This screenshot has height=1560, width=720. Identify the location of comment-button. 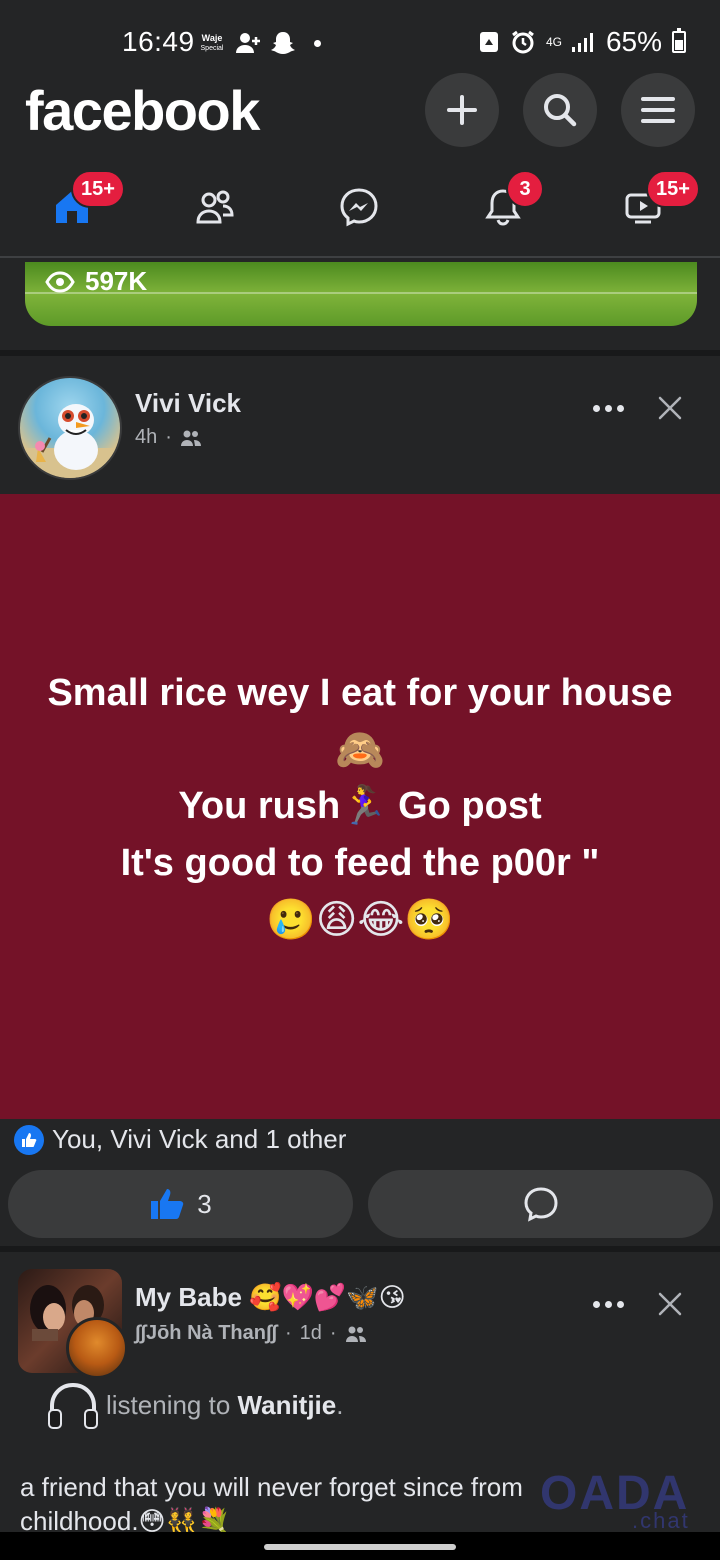
(540, 1204).